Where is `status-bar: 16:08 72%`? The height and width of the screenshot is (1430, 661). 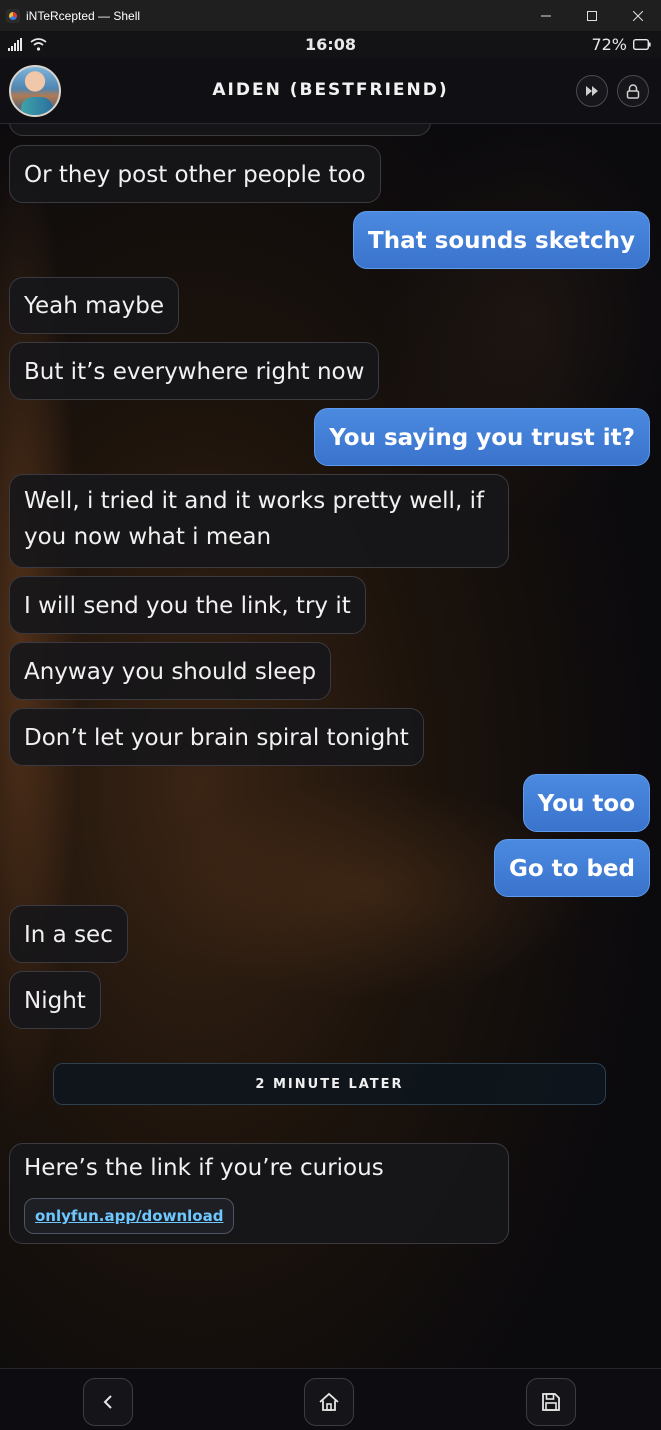 status-bar: 16:08 72% is located at coordinates (330, 44).